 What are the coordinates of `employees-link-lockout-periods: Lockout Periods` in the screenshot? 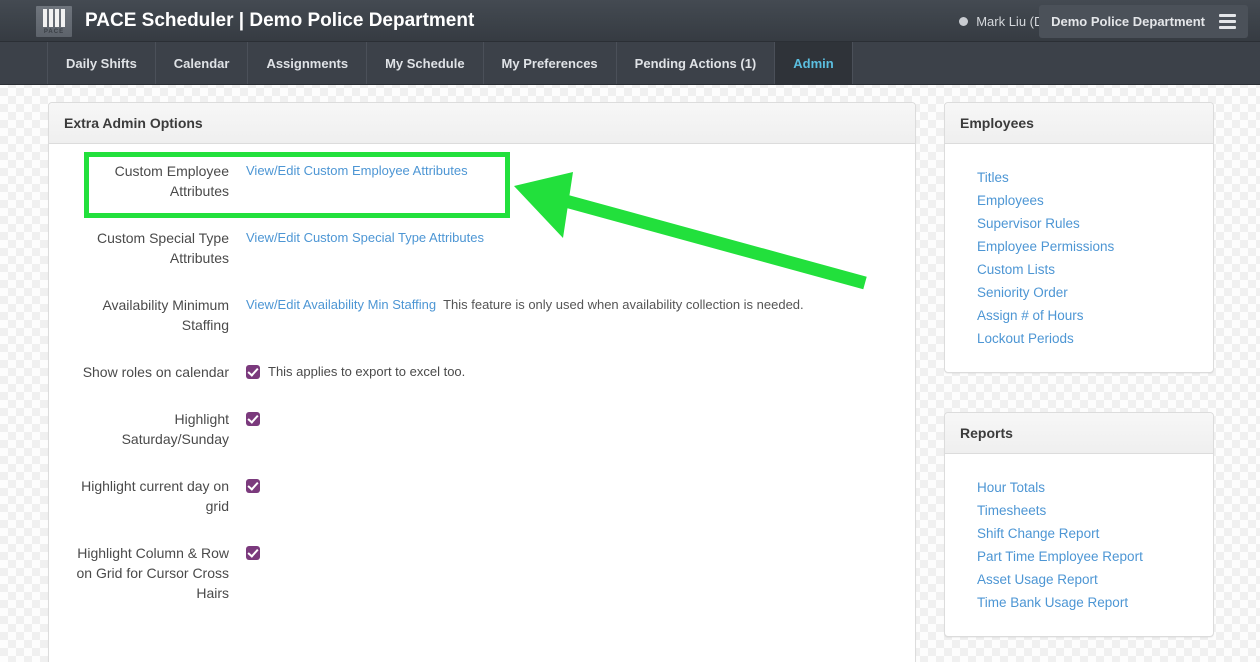 It's located at (1079, 338).